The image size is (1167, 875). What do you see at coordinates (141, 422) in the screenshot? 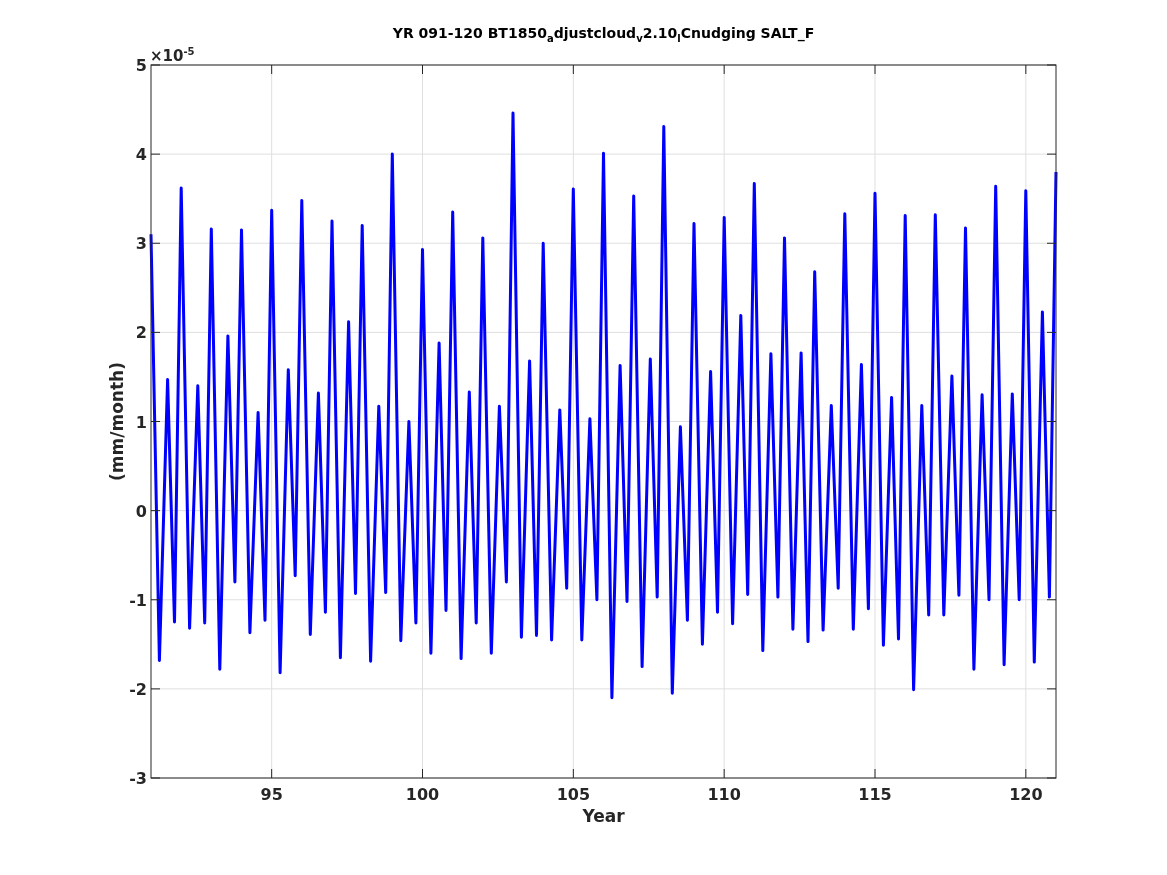
I see `tick-label: 1` at bounding box center [141, 422].